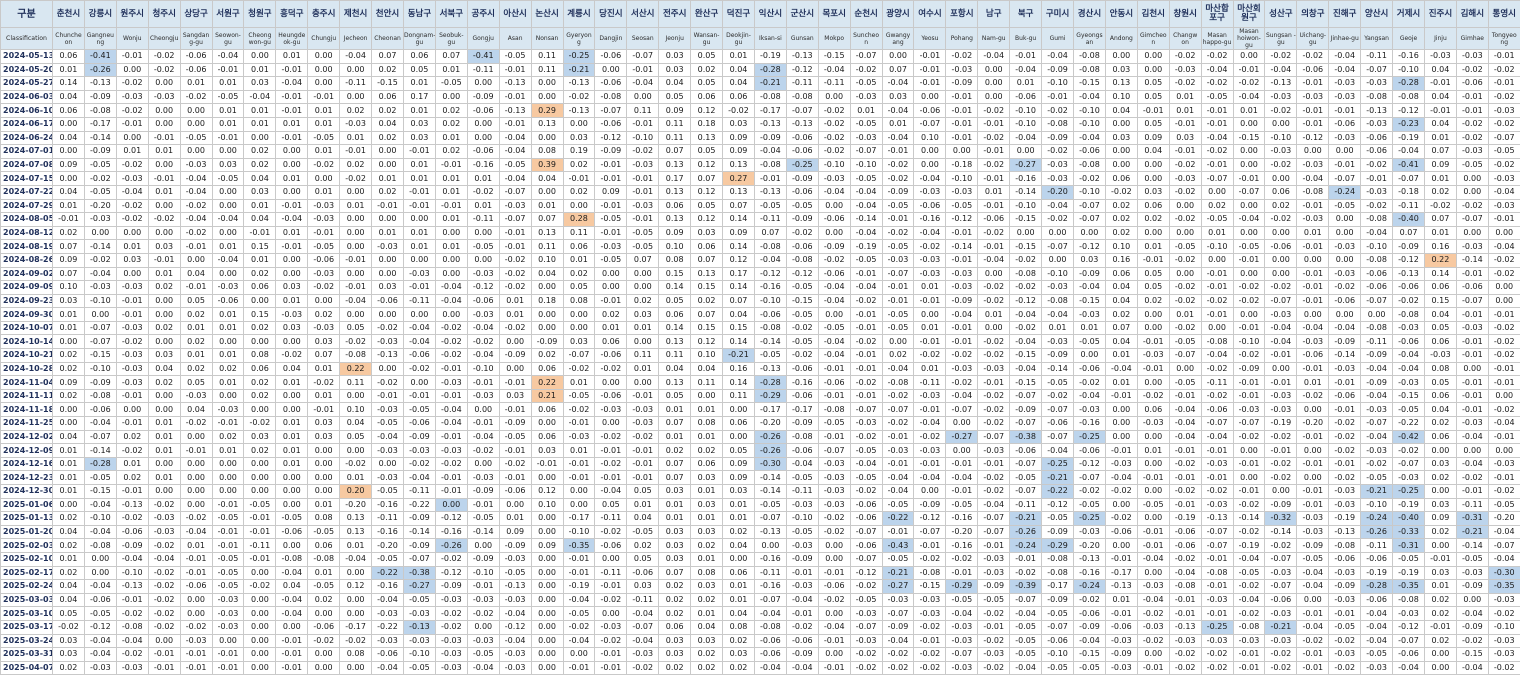 The image size is (1520, 682). Describe the element at coordinates (356, 532) in the screenshot. I see `table-cell: 0.13` at that location.